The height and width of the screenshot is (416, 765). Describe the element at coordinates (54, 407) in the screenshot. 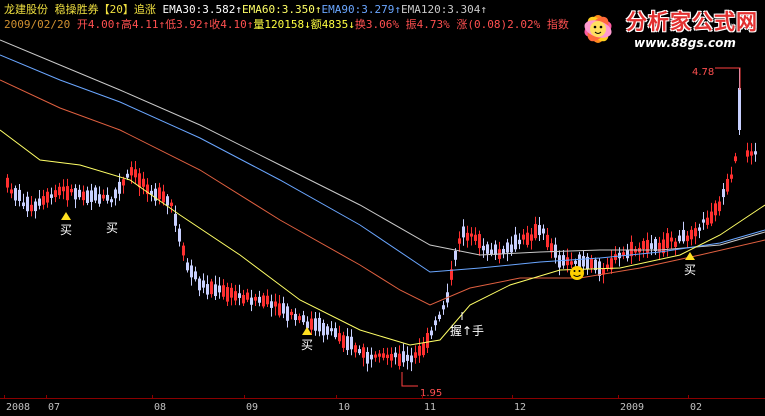

I see `axis-label: 07` at that location.